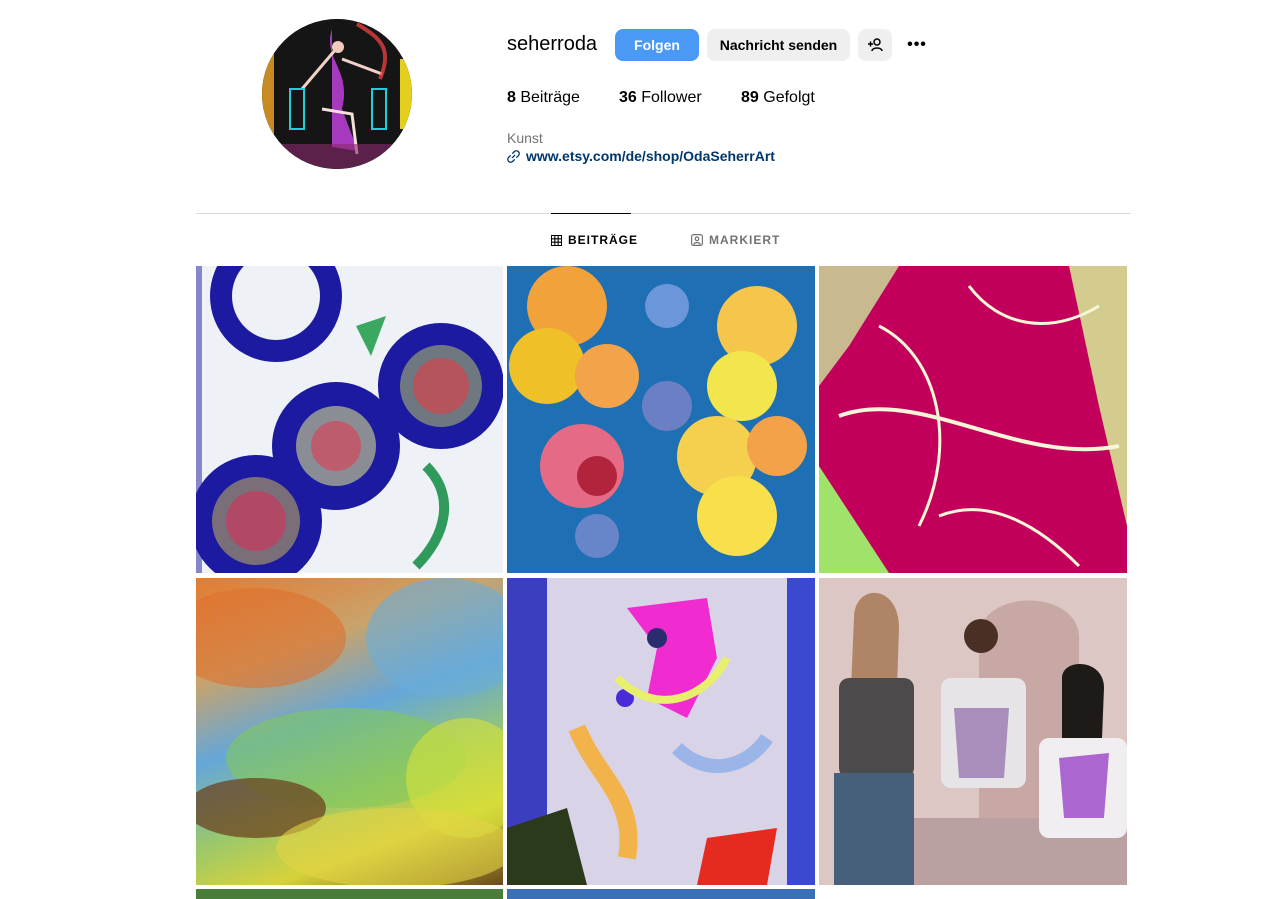 This screenshot has height=899, width=1263. I want to click on more-options-button: •••, so click(917, 45).